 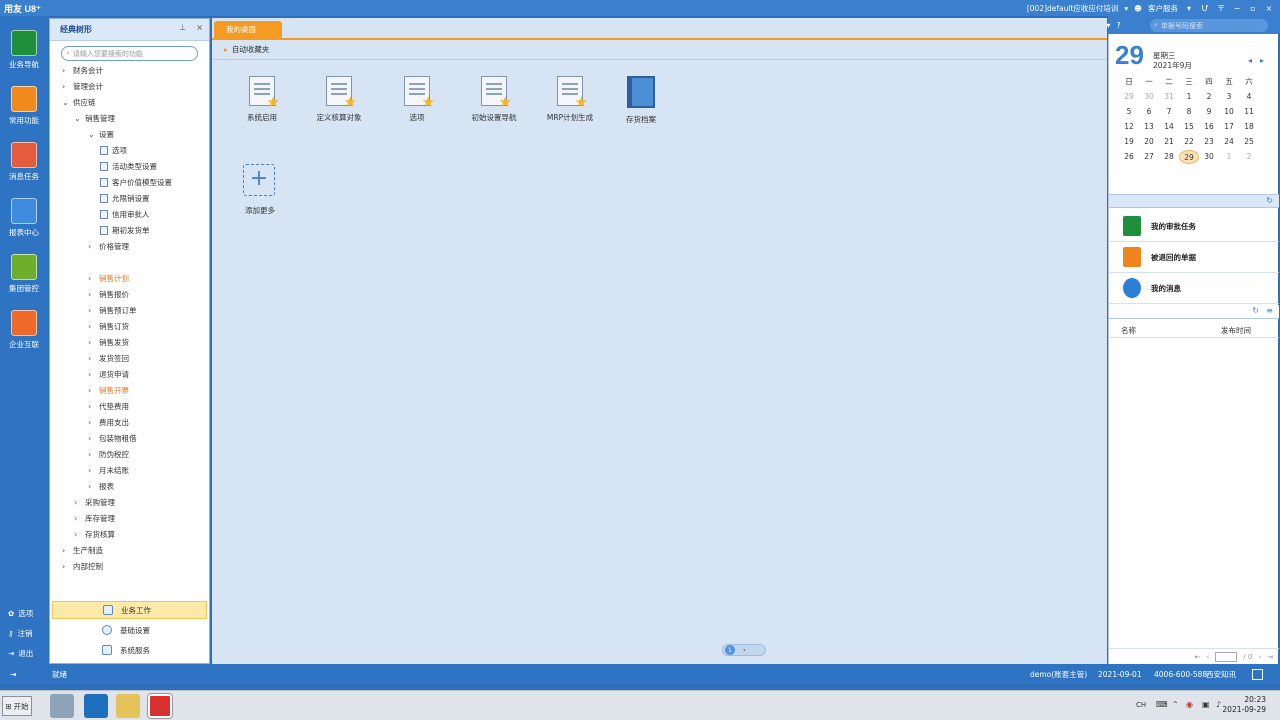 What do you see at coordinates (1194, 226) in the screenshot?
I see `task-my-approvals: 我的审批任务` at bounding box center [1194, 226].